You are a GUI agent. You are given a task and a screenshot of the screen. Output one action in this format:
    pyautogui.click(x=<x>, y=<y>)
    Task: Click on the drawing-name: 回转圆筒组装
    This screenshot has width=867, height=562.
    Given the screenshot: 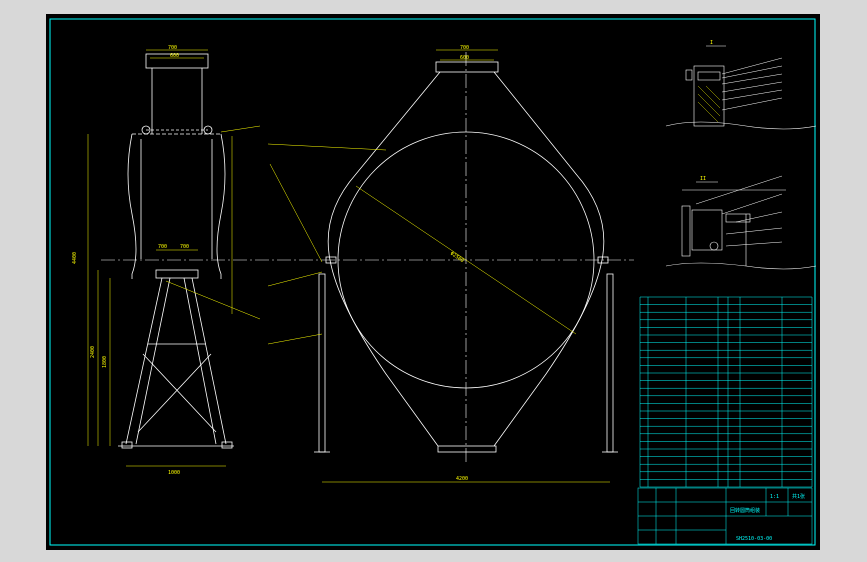 What is the action you would take?
    pyautogui.click(x=745, y=510)
    